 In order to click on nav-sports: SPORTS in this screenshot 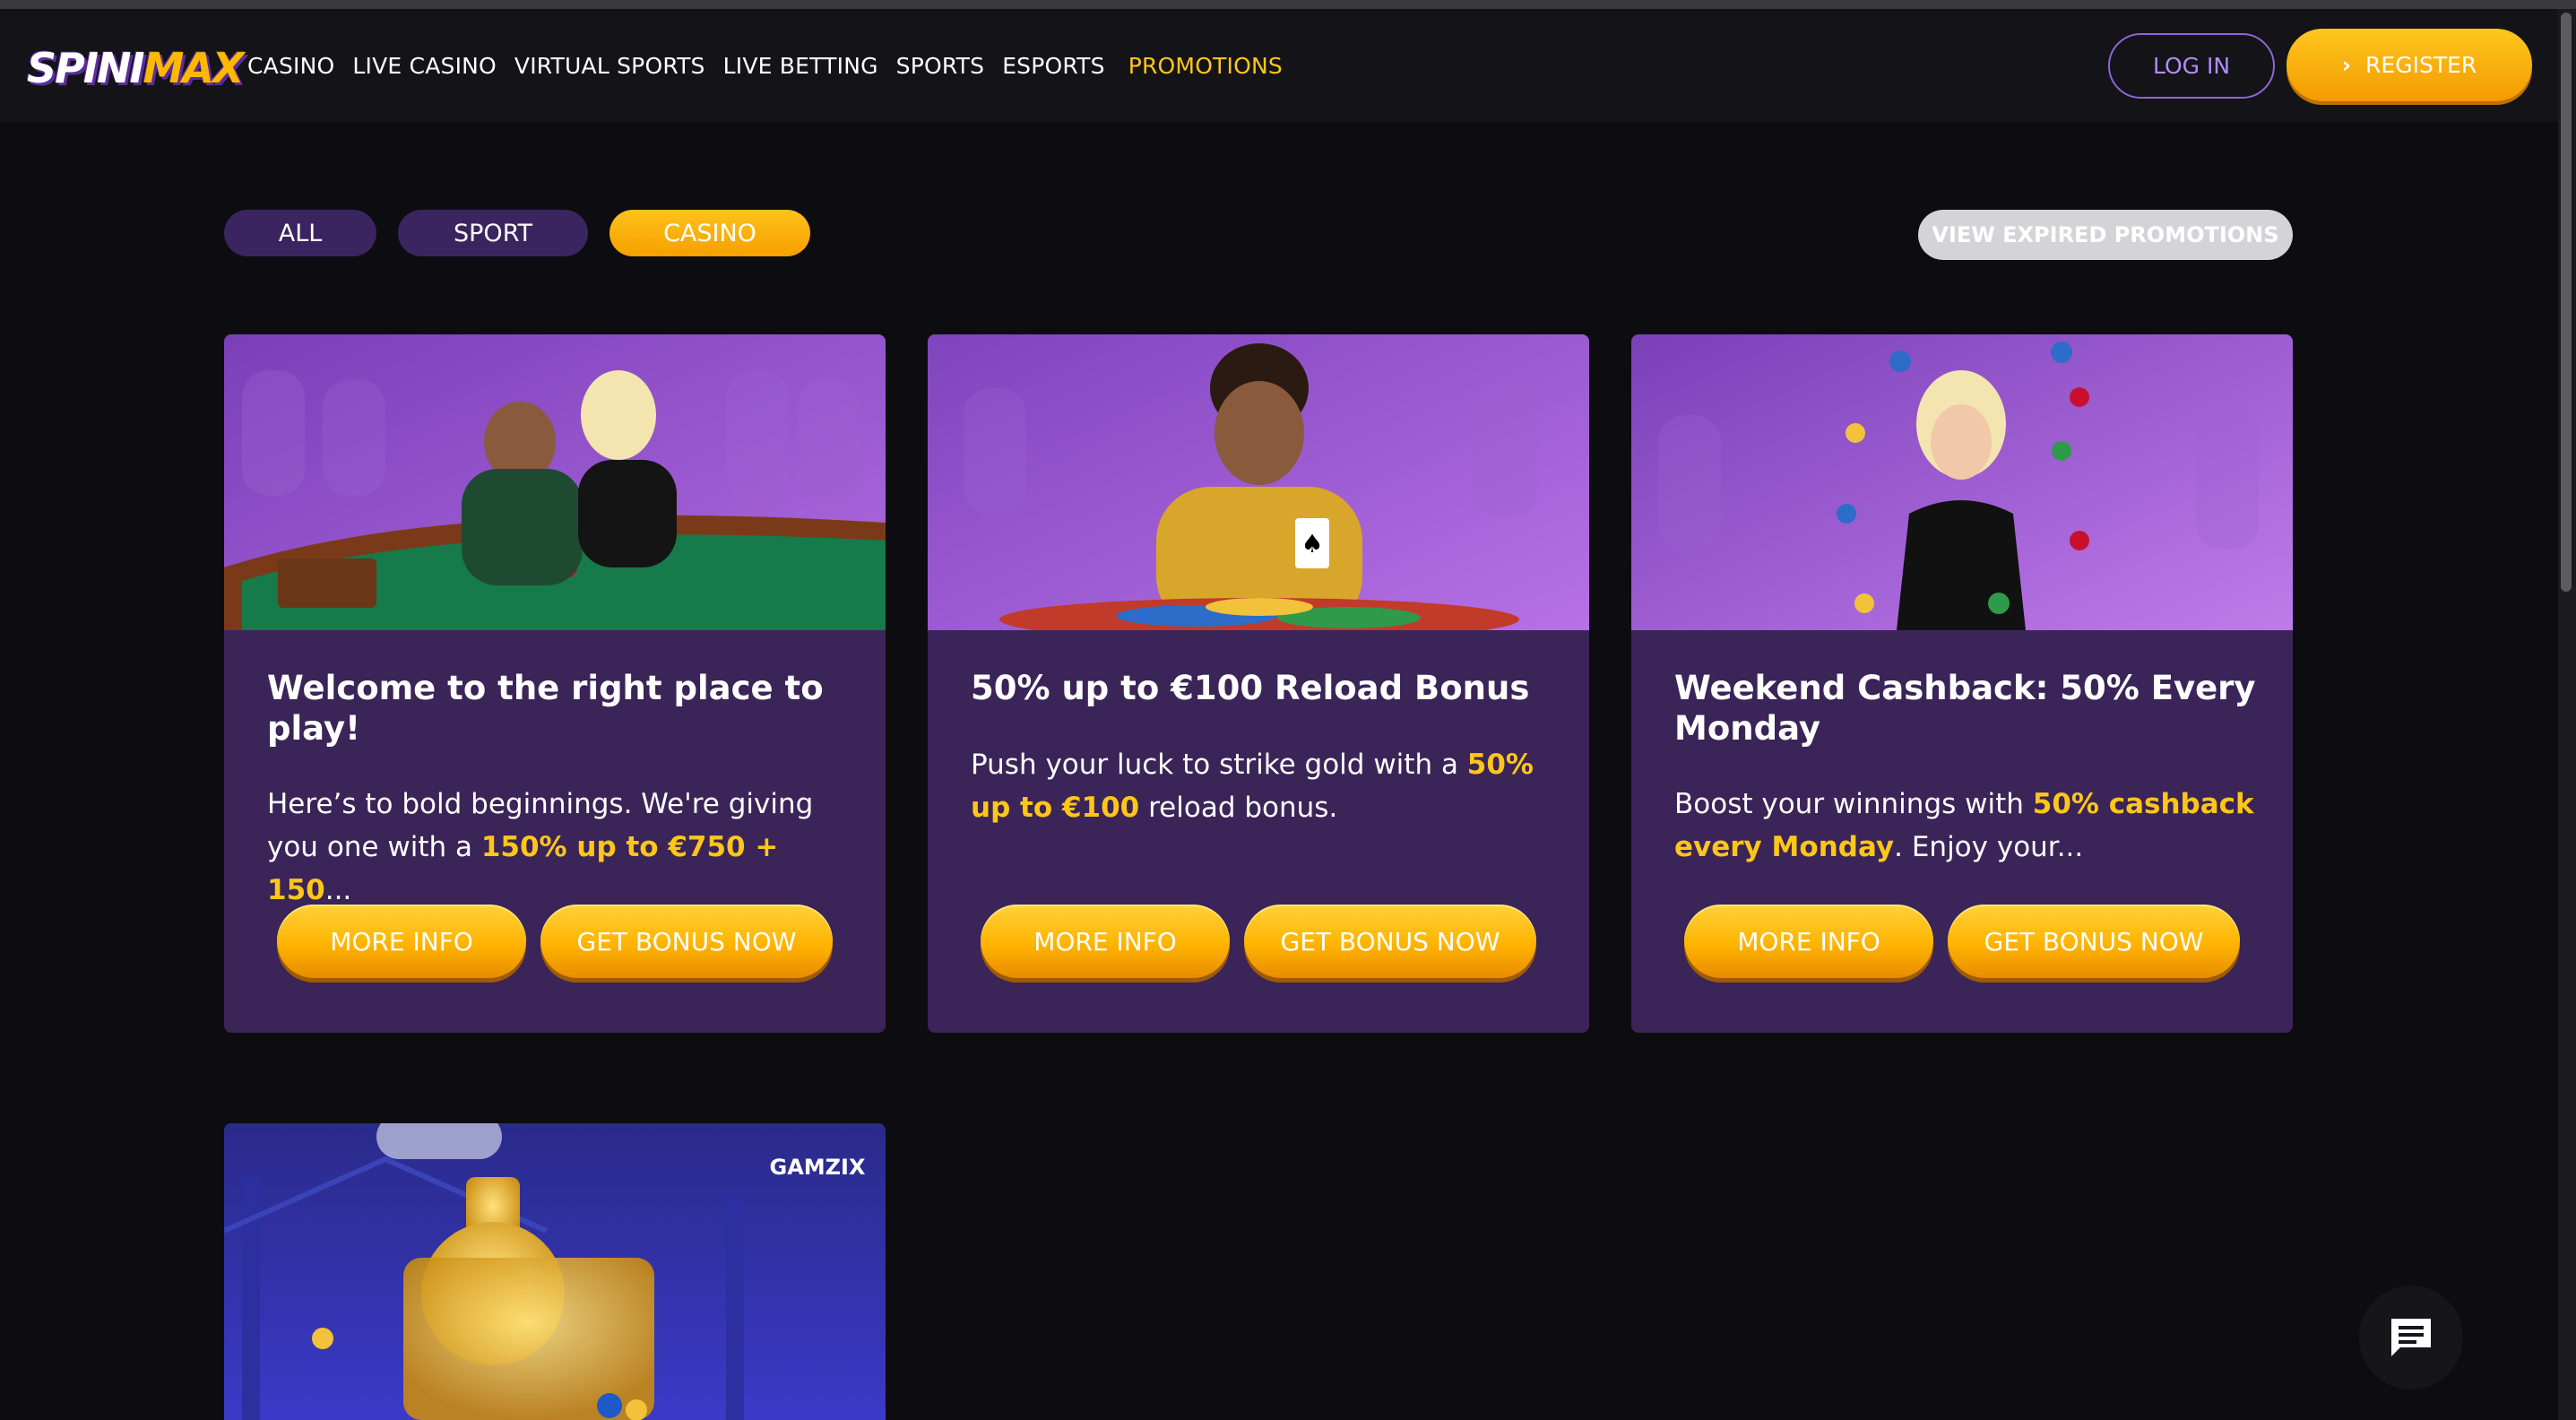, I will do `click(940, 66)`.